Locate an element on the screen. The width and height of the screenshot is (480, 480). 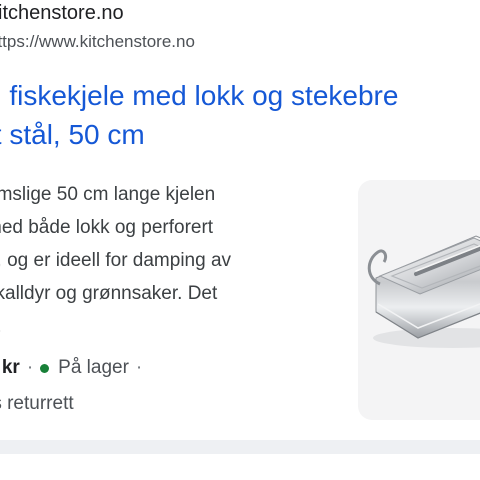
results-divider is located at coordinates (240, 447).